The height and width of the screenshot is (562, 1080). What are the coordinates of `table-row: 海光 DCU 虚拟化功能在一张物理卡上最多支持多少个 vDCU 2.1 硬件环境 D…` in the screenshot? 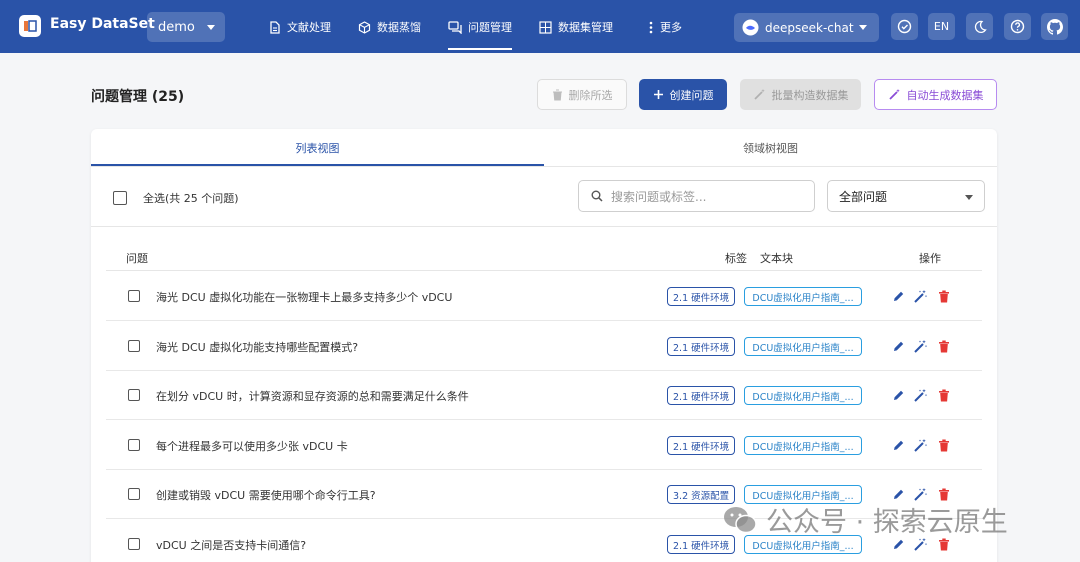 It's located at (544, 296).